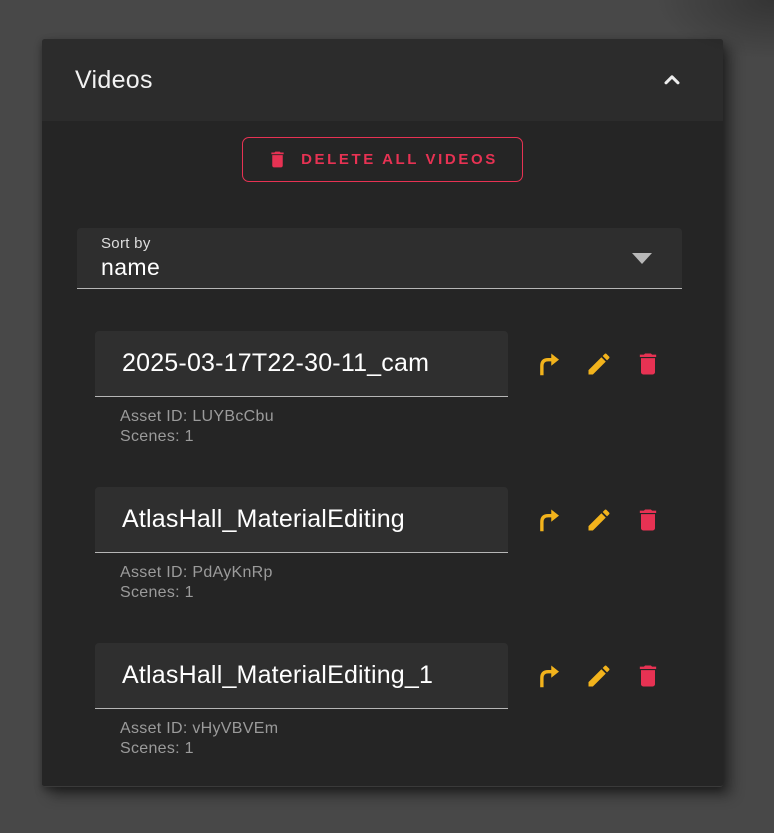 This screenshot has height=833, width=774. I want to click on videos-accordion-header: Videos, so click(382, 80).